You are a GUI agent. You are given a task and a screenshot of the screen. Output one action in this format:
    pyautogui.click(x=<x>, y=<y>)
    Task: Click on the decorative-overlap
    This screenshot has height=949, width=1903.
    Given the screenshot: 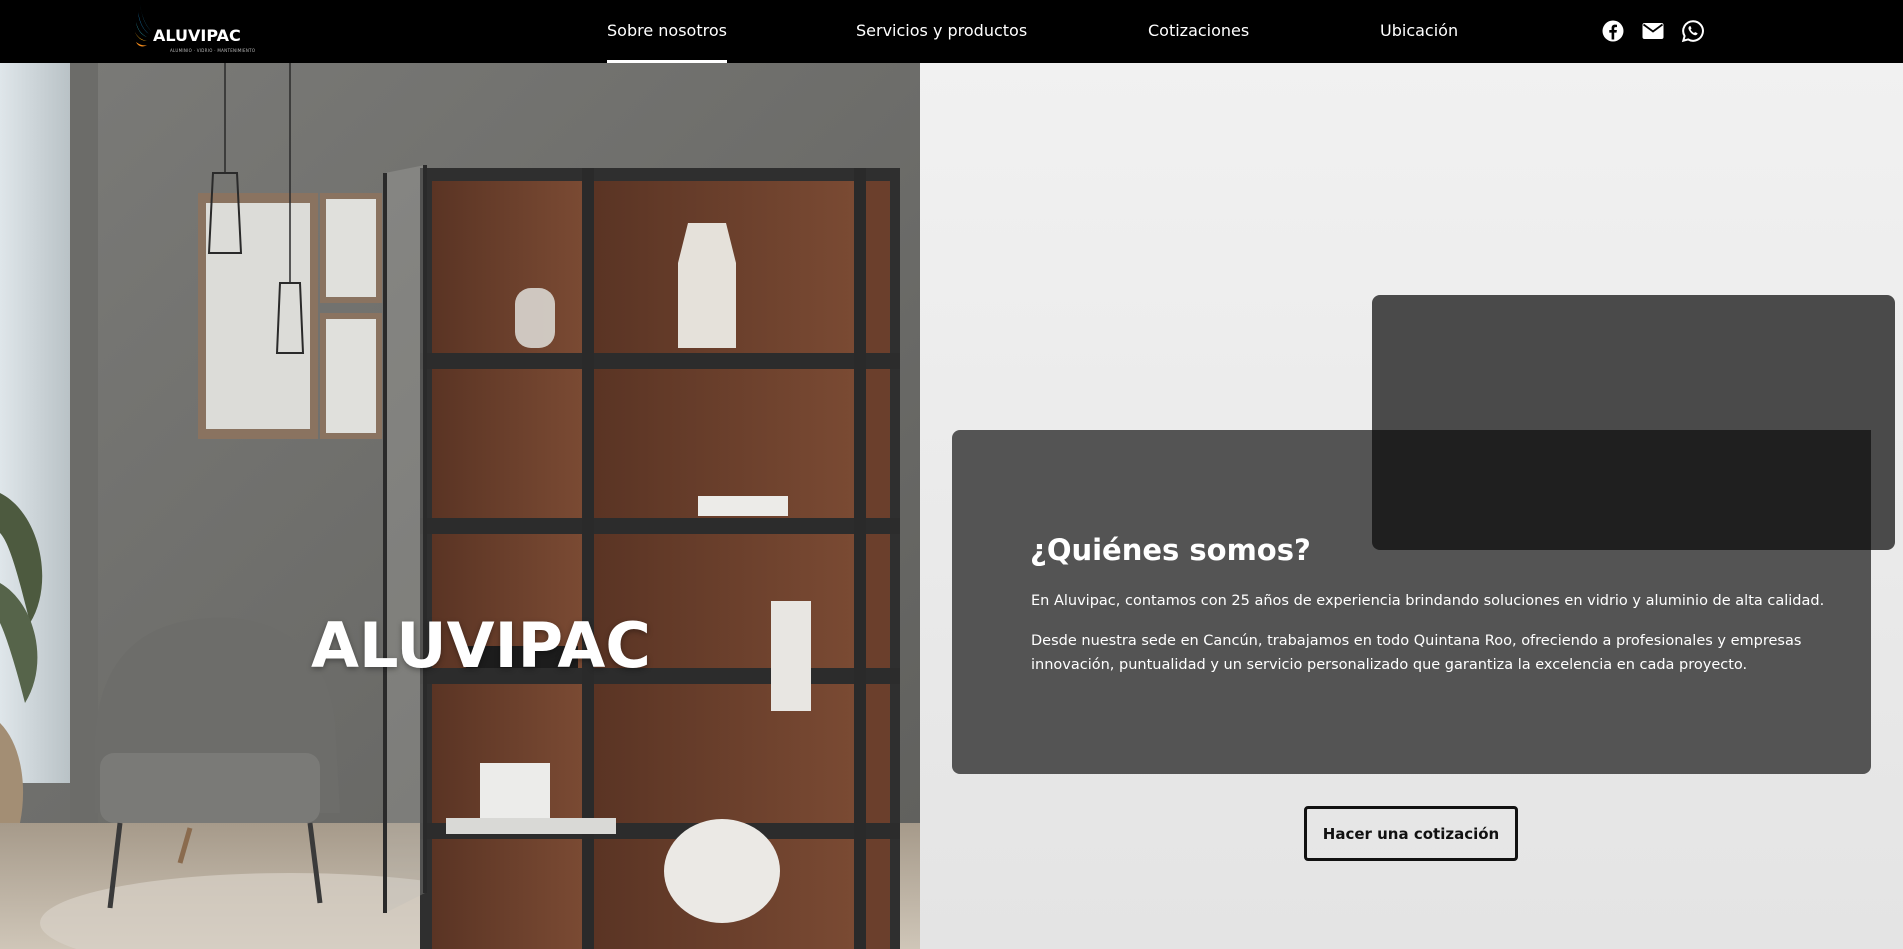 What is the action you would take?
    pyautogui.click(x=1621, y=490)
    